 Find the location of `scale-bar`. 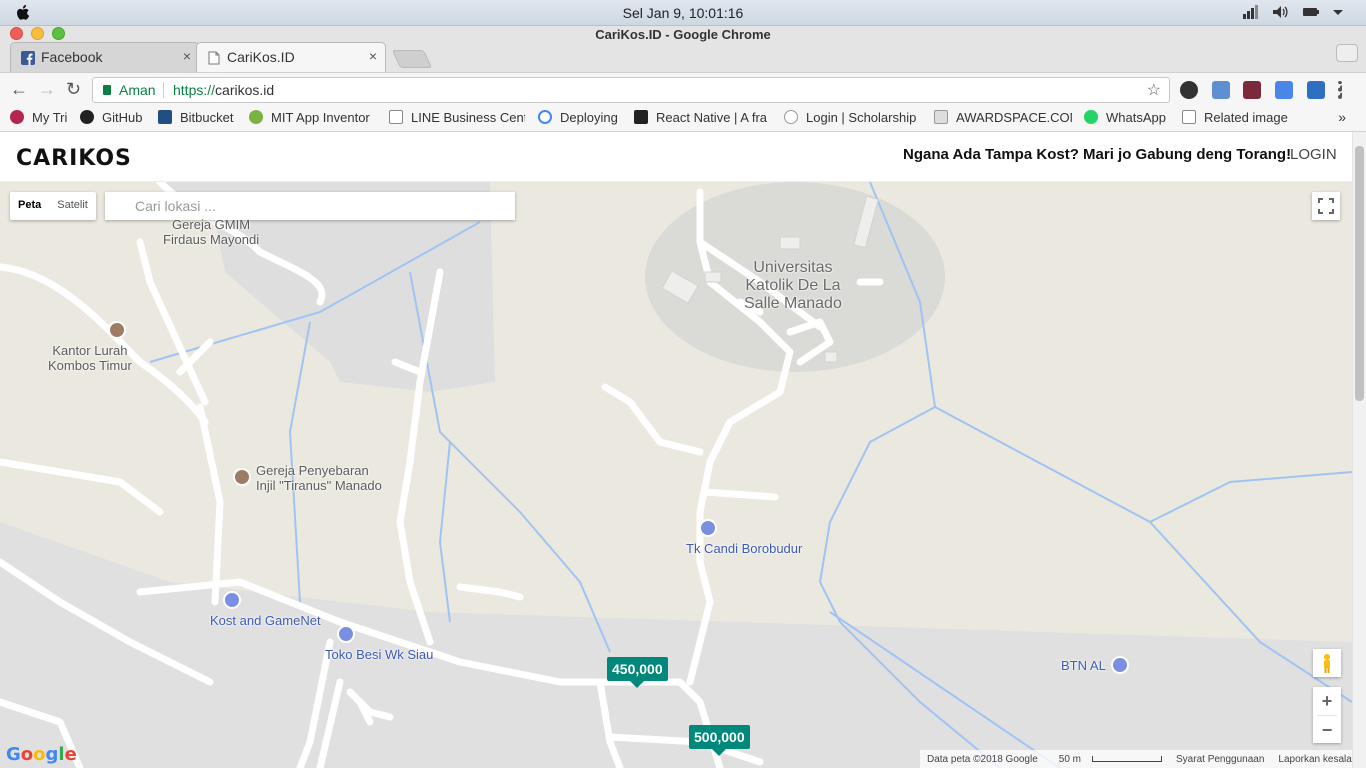

scale-bar is located at coordinates (1127, 758).